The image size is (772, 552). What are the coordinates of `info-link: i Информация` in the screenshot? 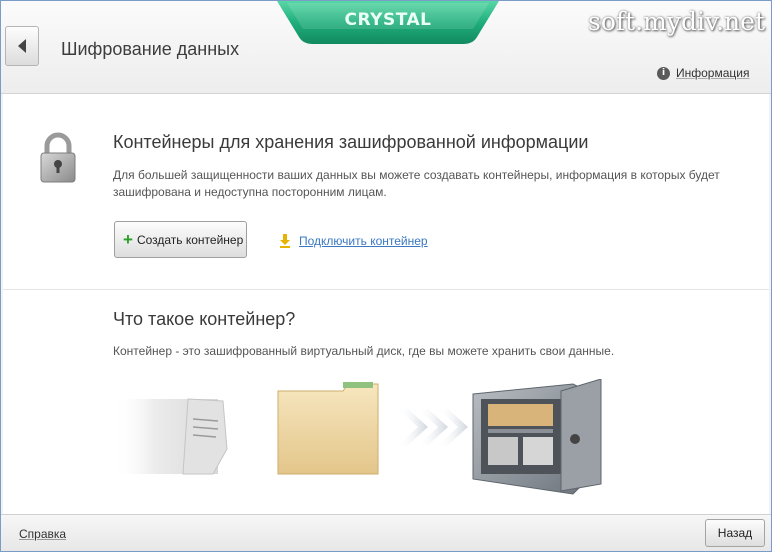 It's located at (703, 73).